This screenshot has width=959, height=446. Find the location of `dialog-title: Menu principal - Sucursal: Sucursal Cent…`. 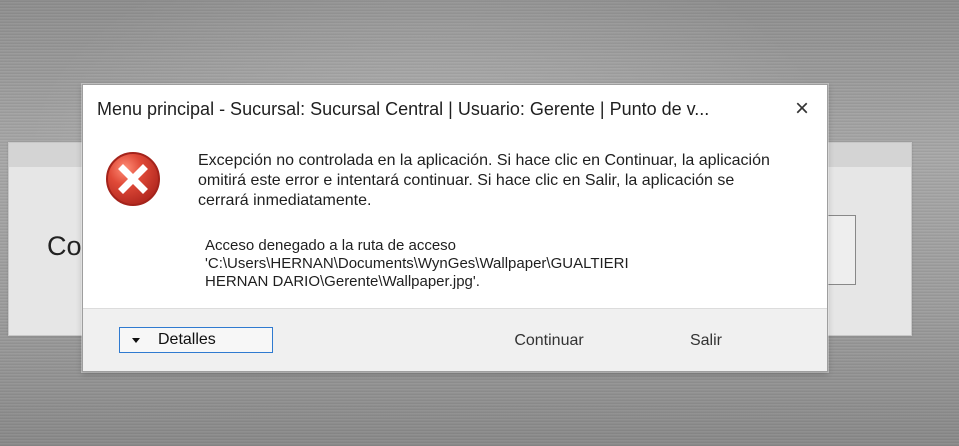

dialog-title: Menu principal - Sucursal: Sucursal Cent… is located at coordinates (403, 109).